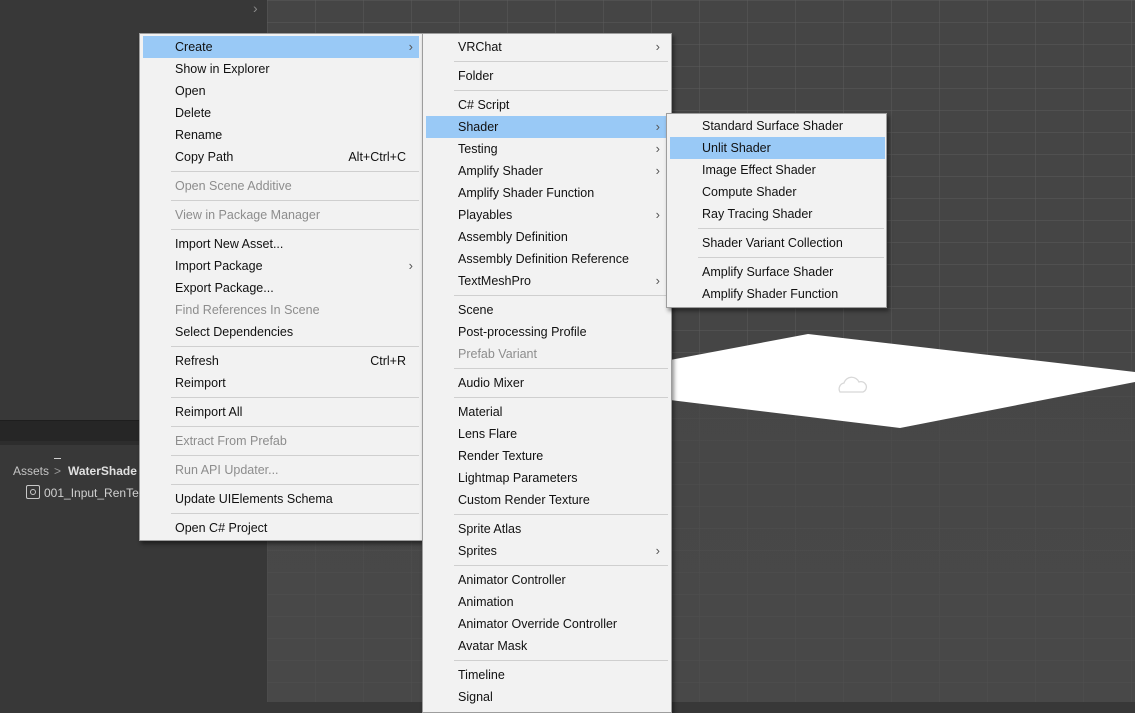 The width and height of the screenshot is (1135, 713). What do you see at coordinates (547, 551) in the screenshot?
I see `menu-item-sprites: Sprites ›` at bounding box center [547, 551].